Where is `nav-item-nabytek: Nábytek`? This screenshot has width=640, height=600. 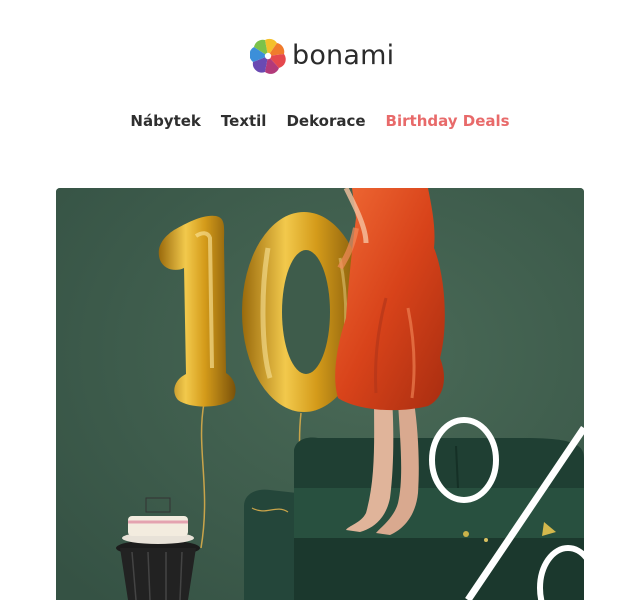
nav-item-nabytek: Nábytek is located at coordinates (165, 121).